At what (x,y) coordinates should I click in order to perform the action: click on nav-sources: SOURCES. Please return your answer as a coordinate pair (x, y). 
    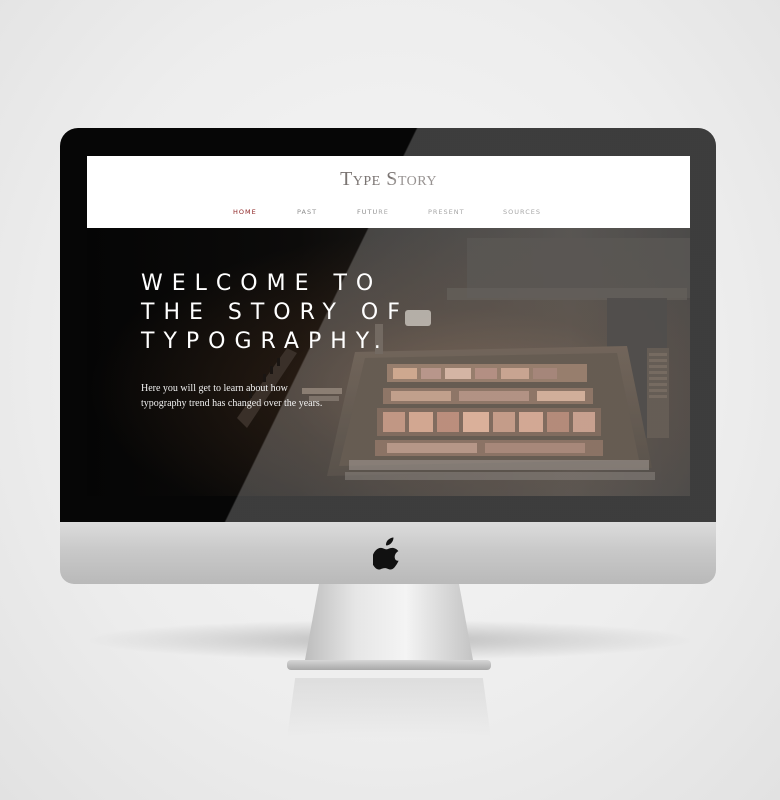
    Looking at the image, I should click on (522, 212).